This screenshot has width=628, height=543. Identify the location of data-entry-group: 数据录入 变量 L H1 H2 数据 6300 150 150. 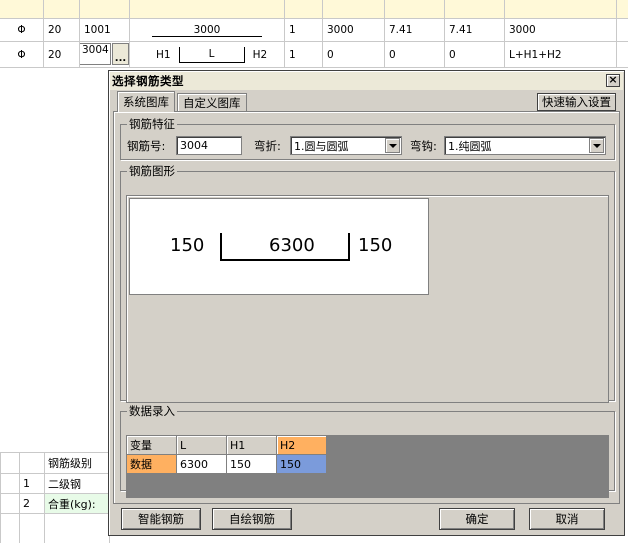
(367, 450).